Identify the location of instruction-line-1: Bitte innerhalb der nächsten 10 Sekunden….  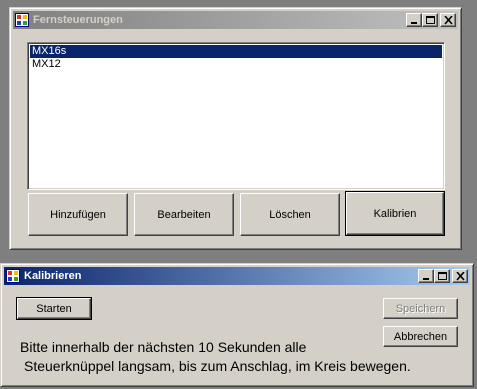
(163, 347).